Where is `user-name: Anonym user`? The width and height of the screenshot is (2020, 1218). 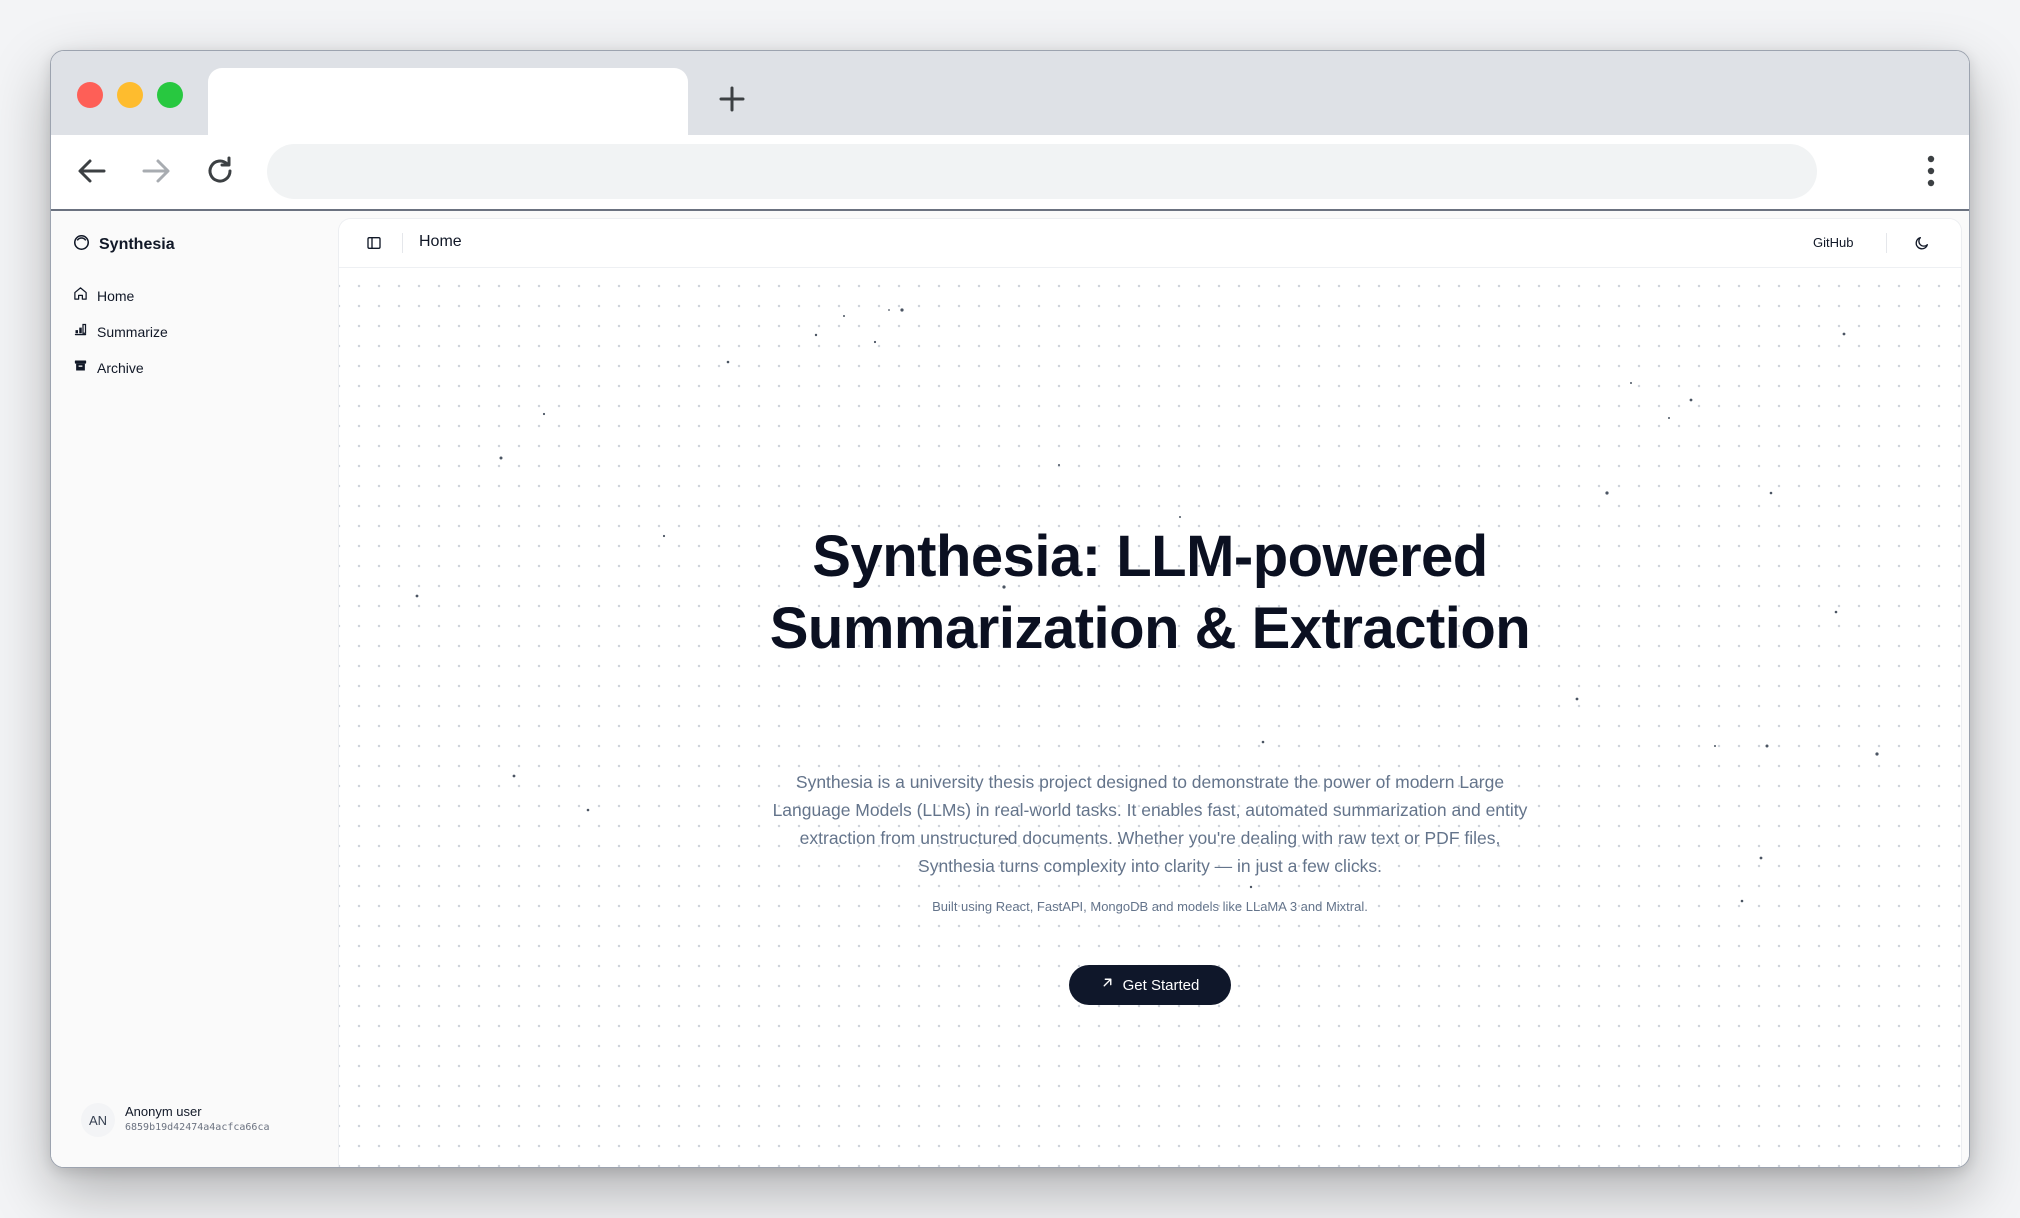
user-name: Anonym user is located at coordinates (163, 1111).